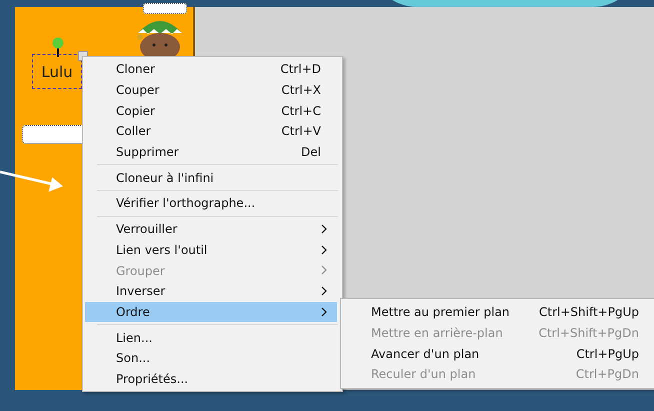 The image size is (654, 411). What do you see at coordinates (211, 312) in the screenshot?
I see `menu-item: Ordre` at bounding box center [211, 312].